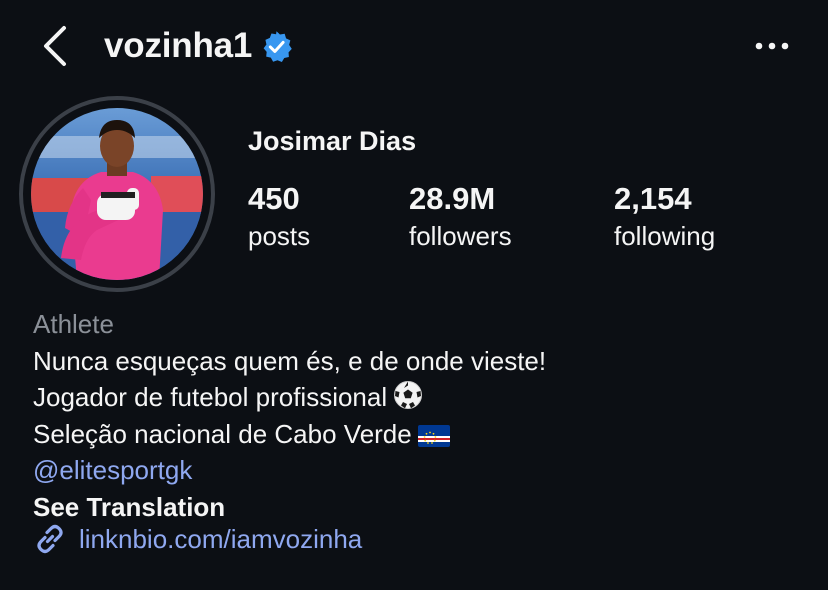 This screenshot has height=590, width=828. What do you see at coordinates (423, 507) in the screenshot?
I see `see-translation-button: See Translation` at bounding box center [423, 507].